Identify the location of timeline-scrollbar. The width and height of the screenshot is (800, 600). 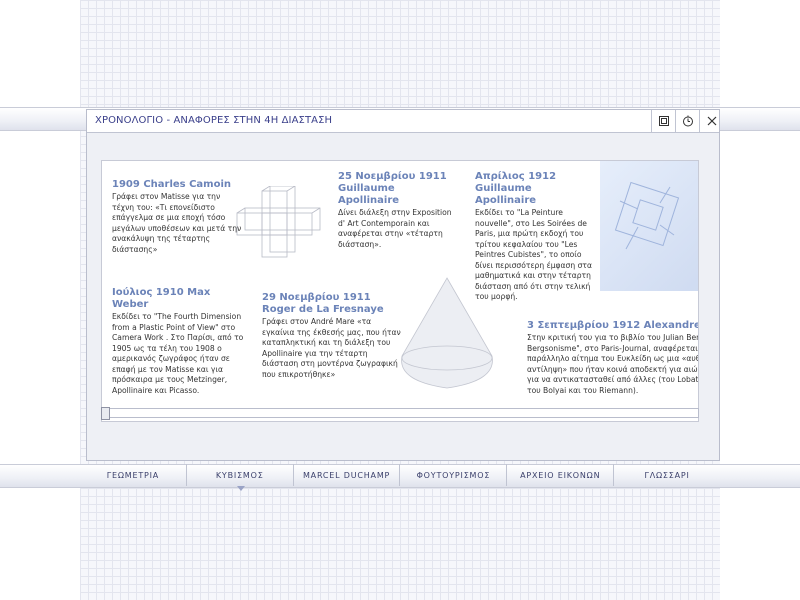
(400, 413).